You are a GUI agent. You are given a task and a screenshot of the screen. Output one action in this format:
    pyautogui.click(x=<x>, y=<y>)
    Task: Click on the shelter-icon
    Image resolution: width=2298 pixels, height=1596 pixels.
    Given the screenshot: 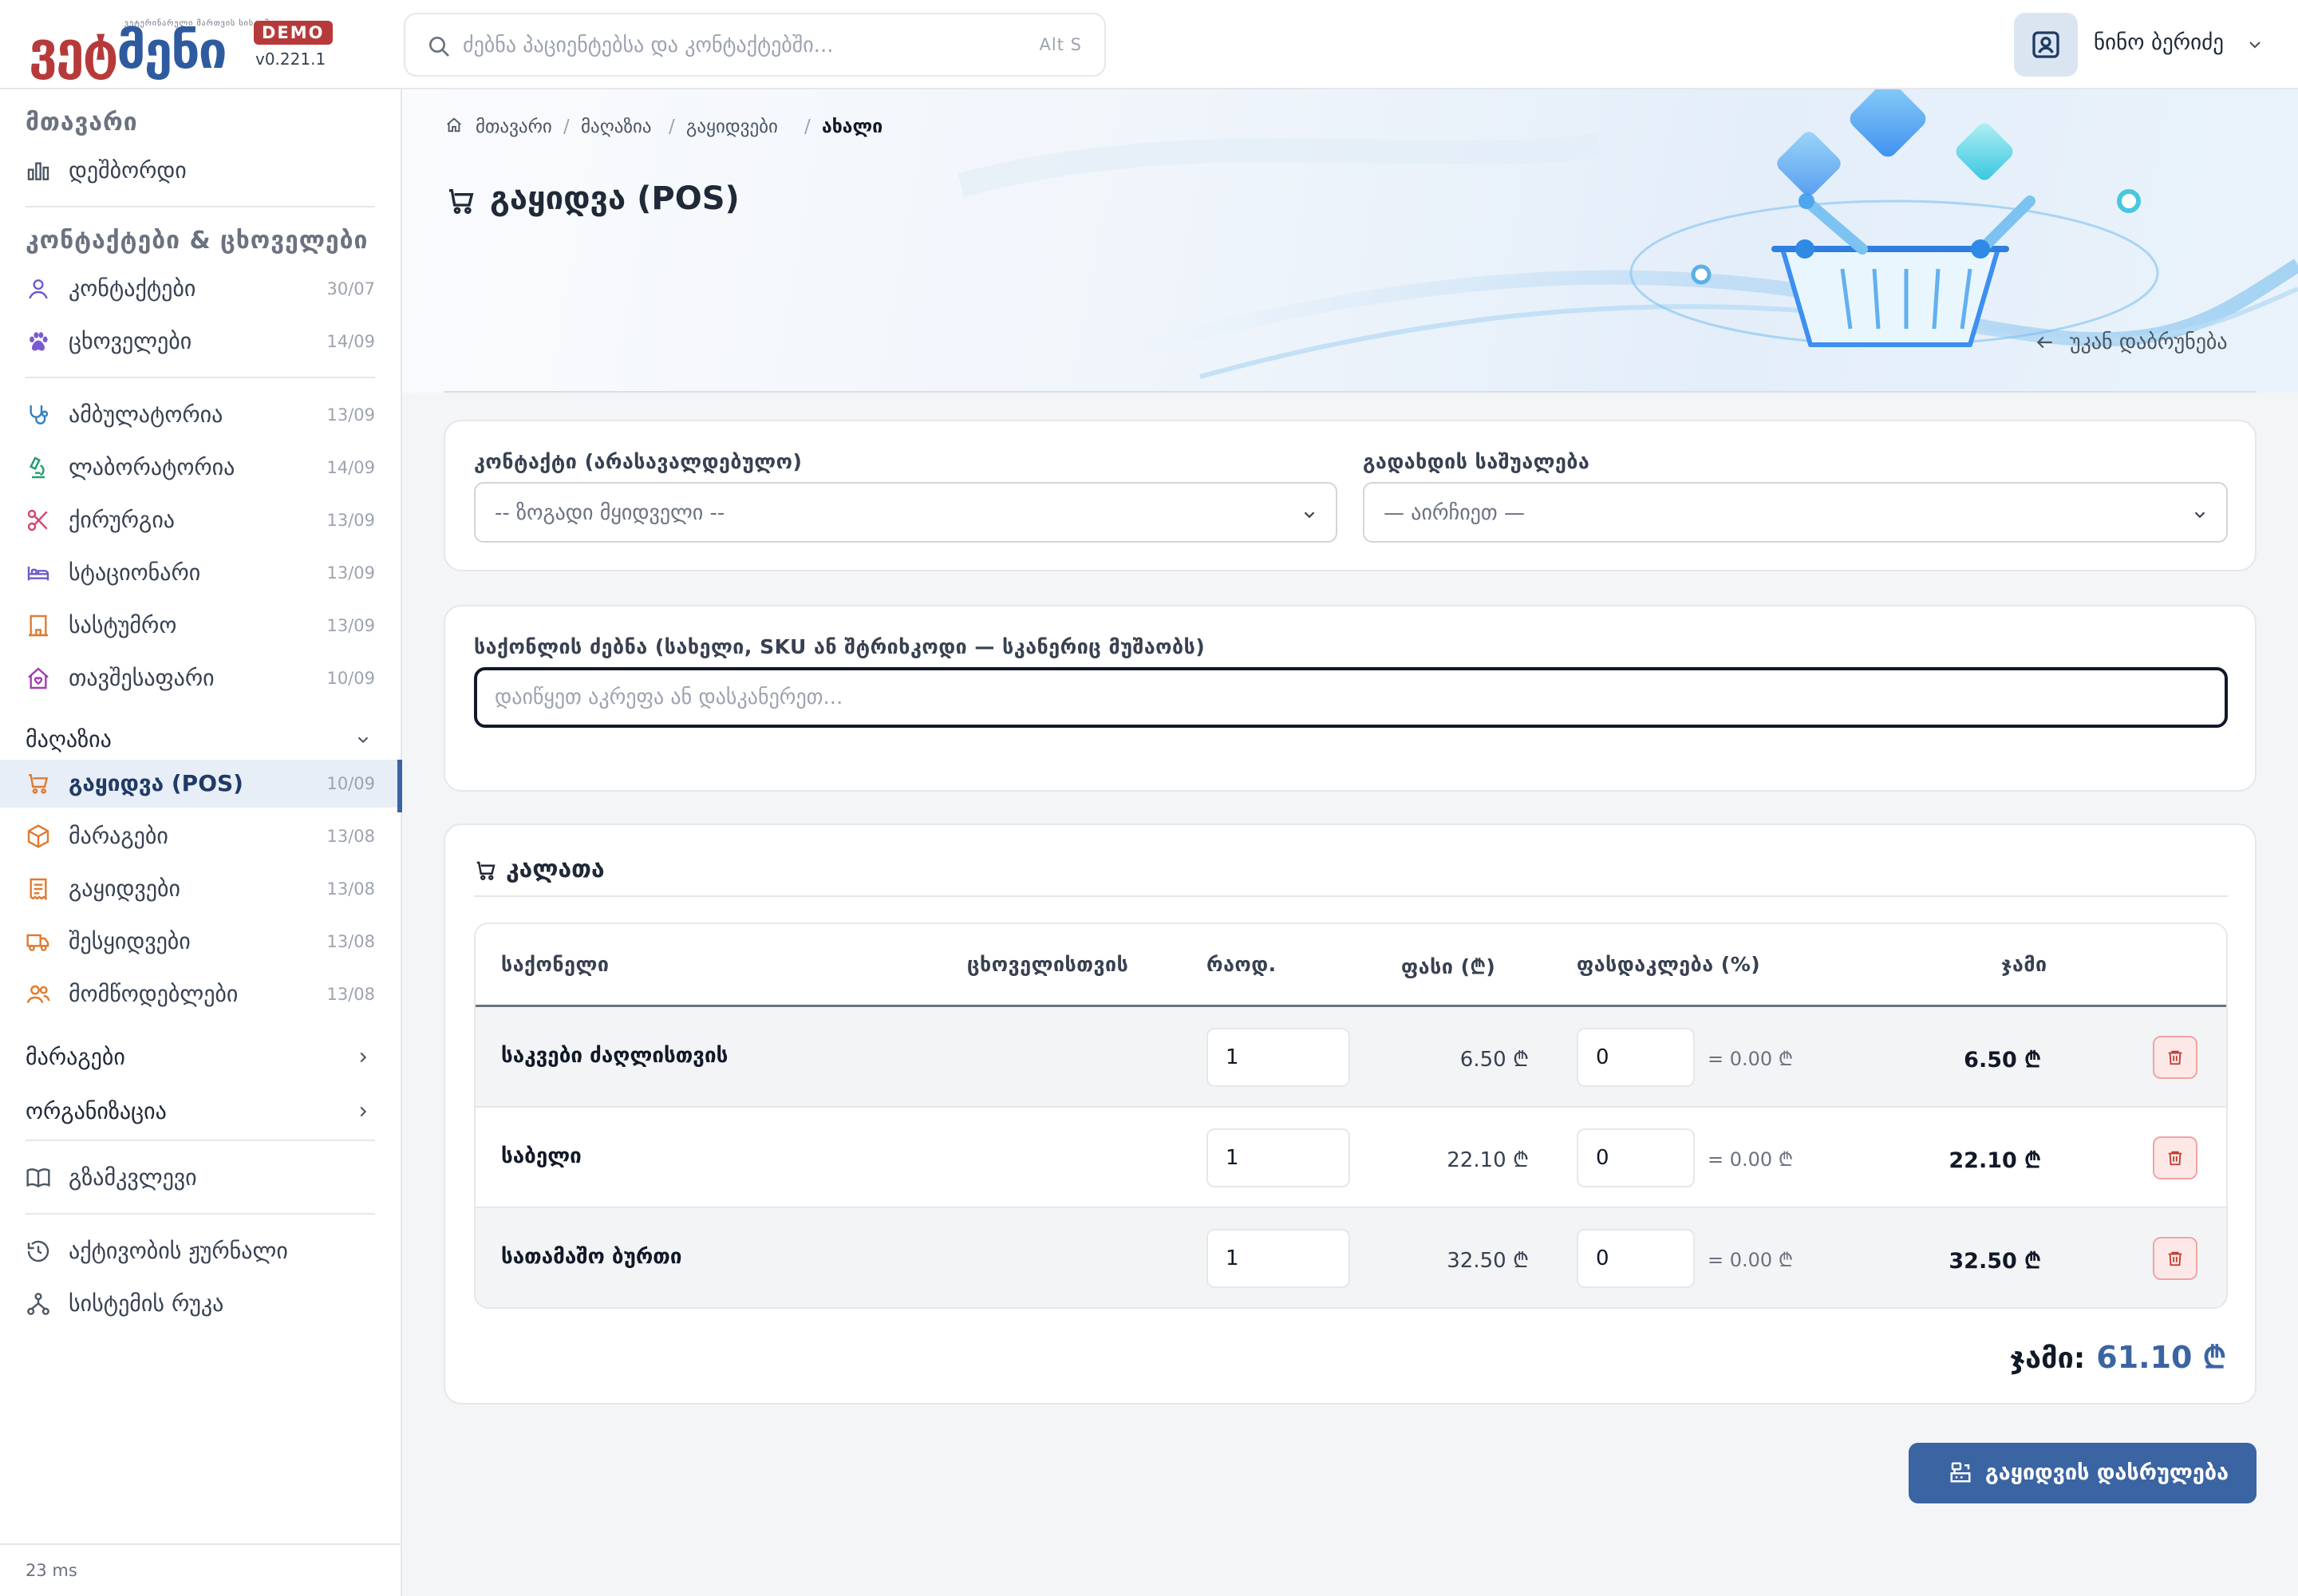 What is the action you would take?
    pyautogui.click(x=39, y=678)
    